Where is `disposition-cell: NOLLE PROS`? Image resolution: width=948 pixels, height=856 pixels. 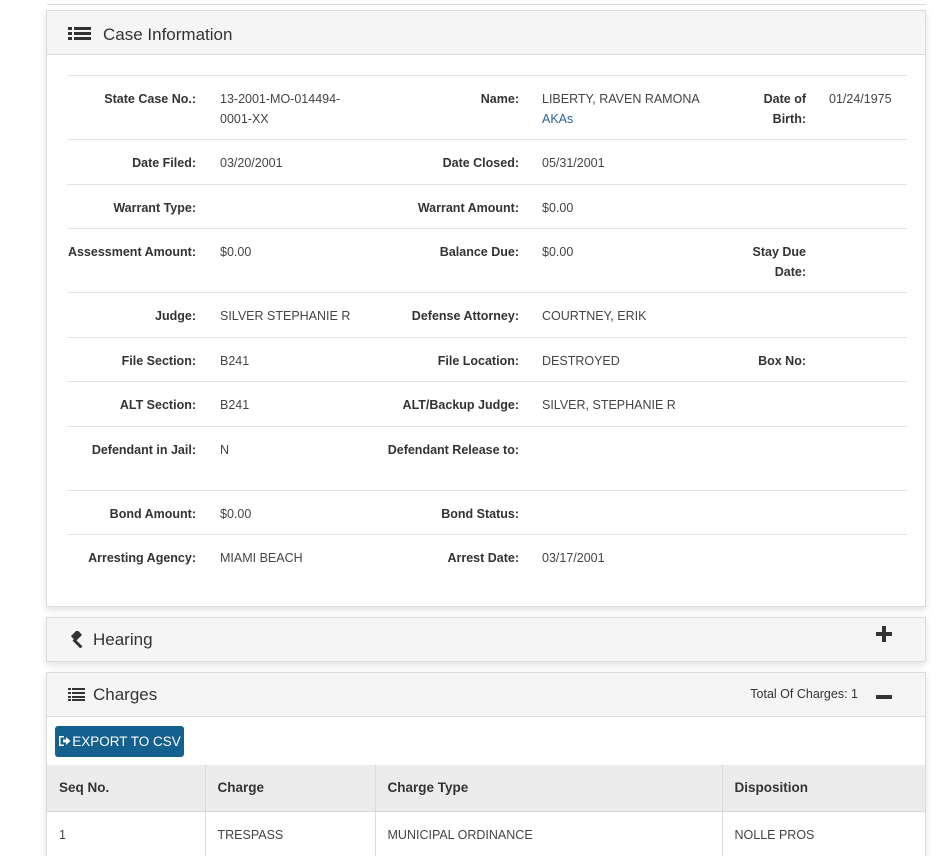
disposition-cell: NOLLE PROS is located at coordinates (774, 834).